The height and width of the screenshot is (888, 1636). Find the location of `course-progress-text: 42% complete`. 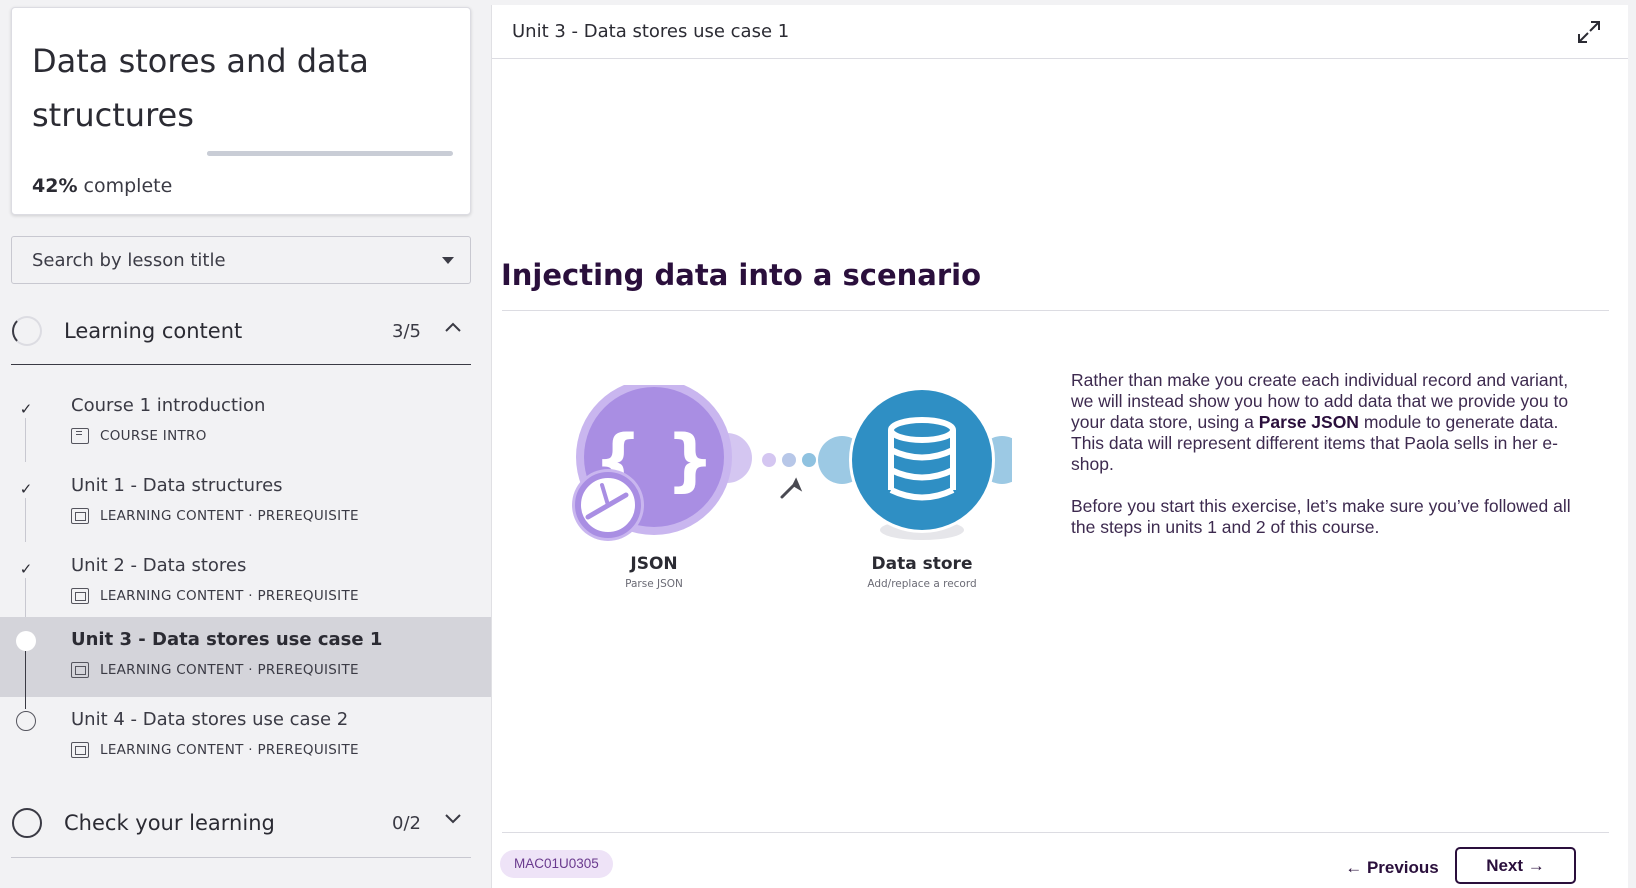

course-progress-text: 42% complete is located at coordinates (102, 186).